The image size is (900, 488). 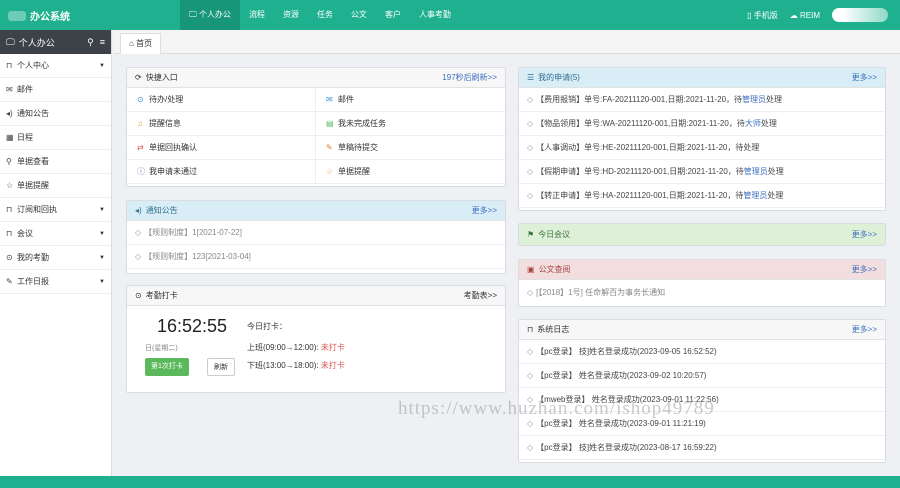 What do you see at coordinates (25, 137) in the screenshot?
I see `sidebar-item-label: 日程` at bounding box center [25, 137].